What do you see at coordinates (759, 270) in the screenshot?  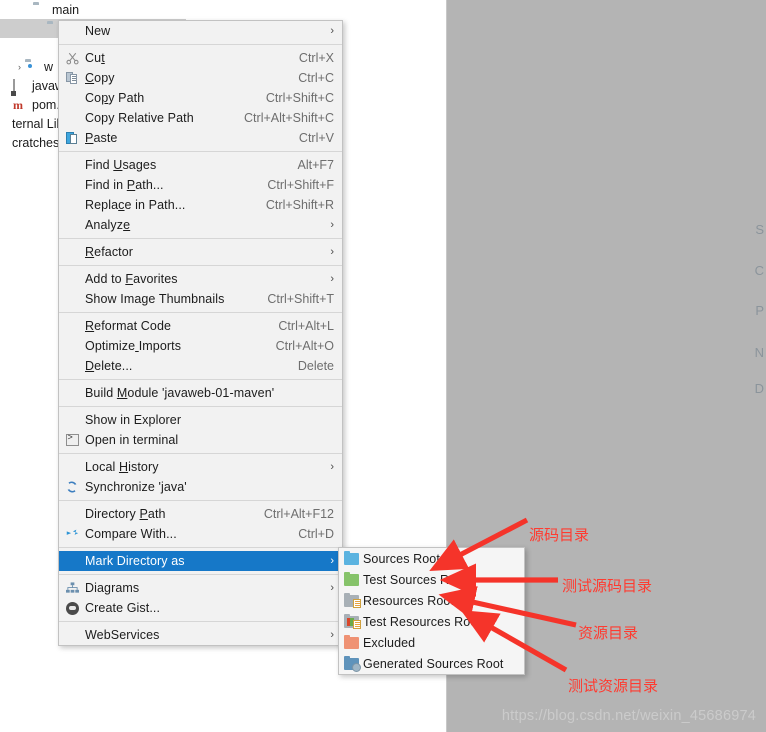 I see `edge-hint-2: C` at bounding box center [759, 270].